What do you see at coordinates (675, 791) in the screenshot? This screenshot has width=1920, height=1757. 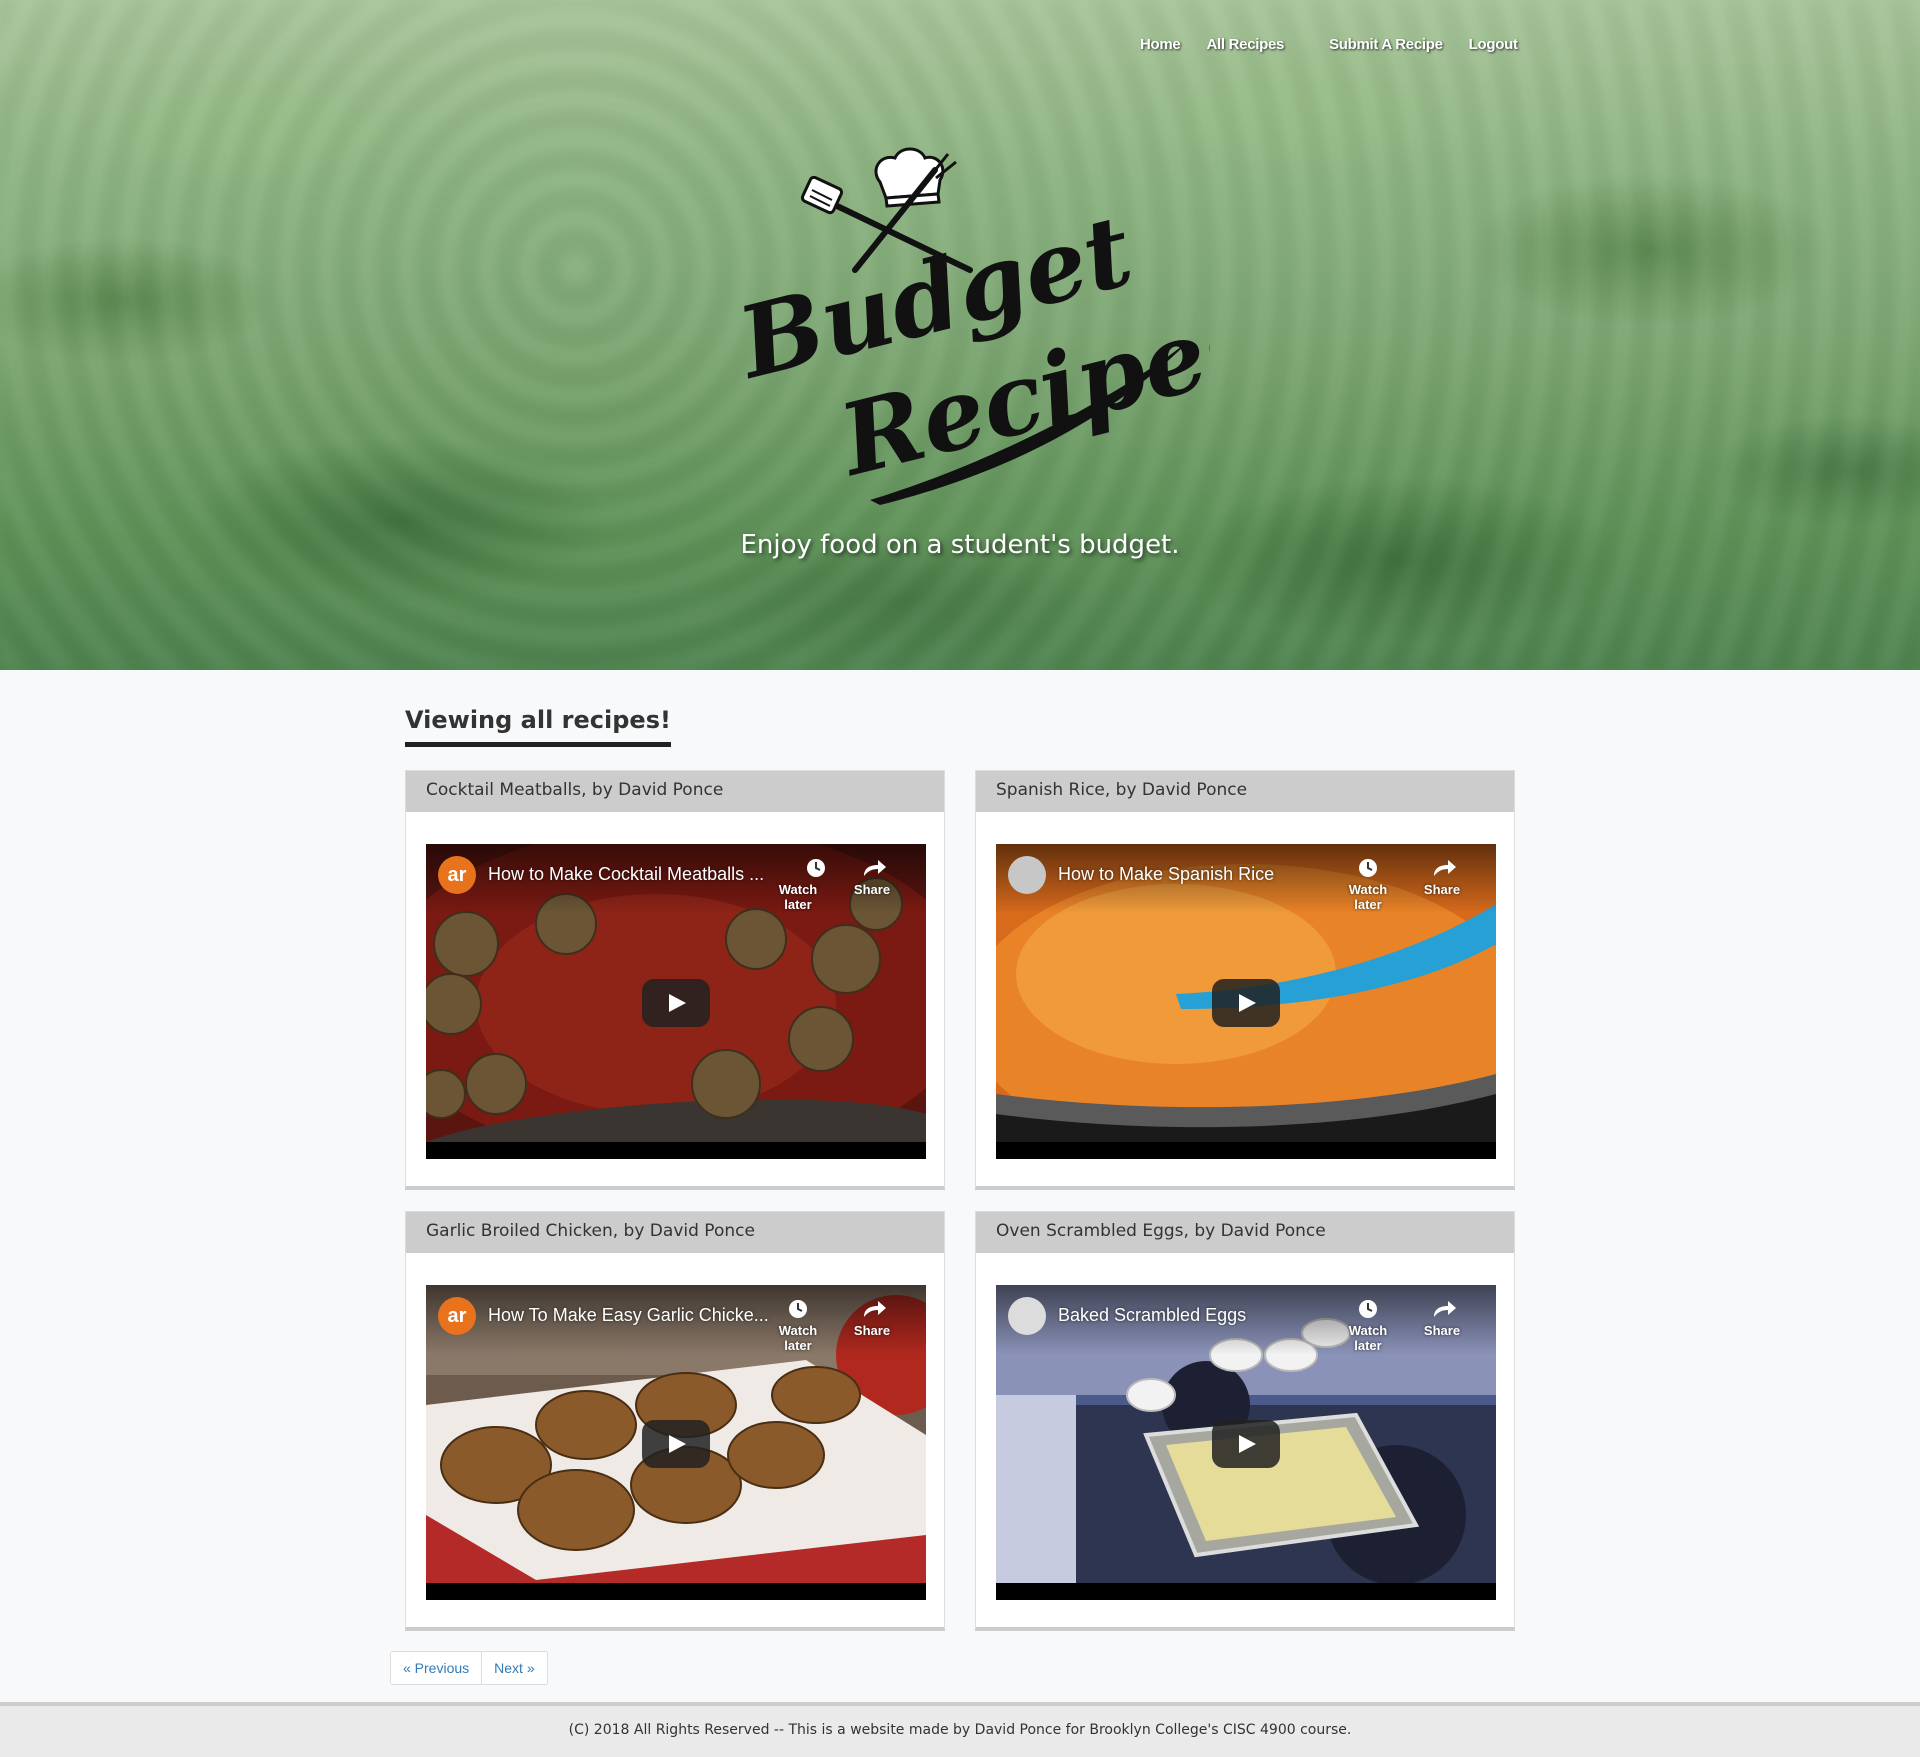 I see `recipe-card-header: Cocktail Meatballs, by David Ponce` at bounding box center [675, 791].